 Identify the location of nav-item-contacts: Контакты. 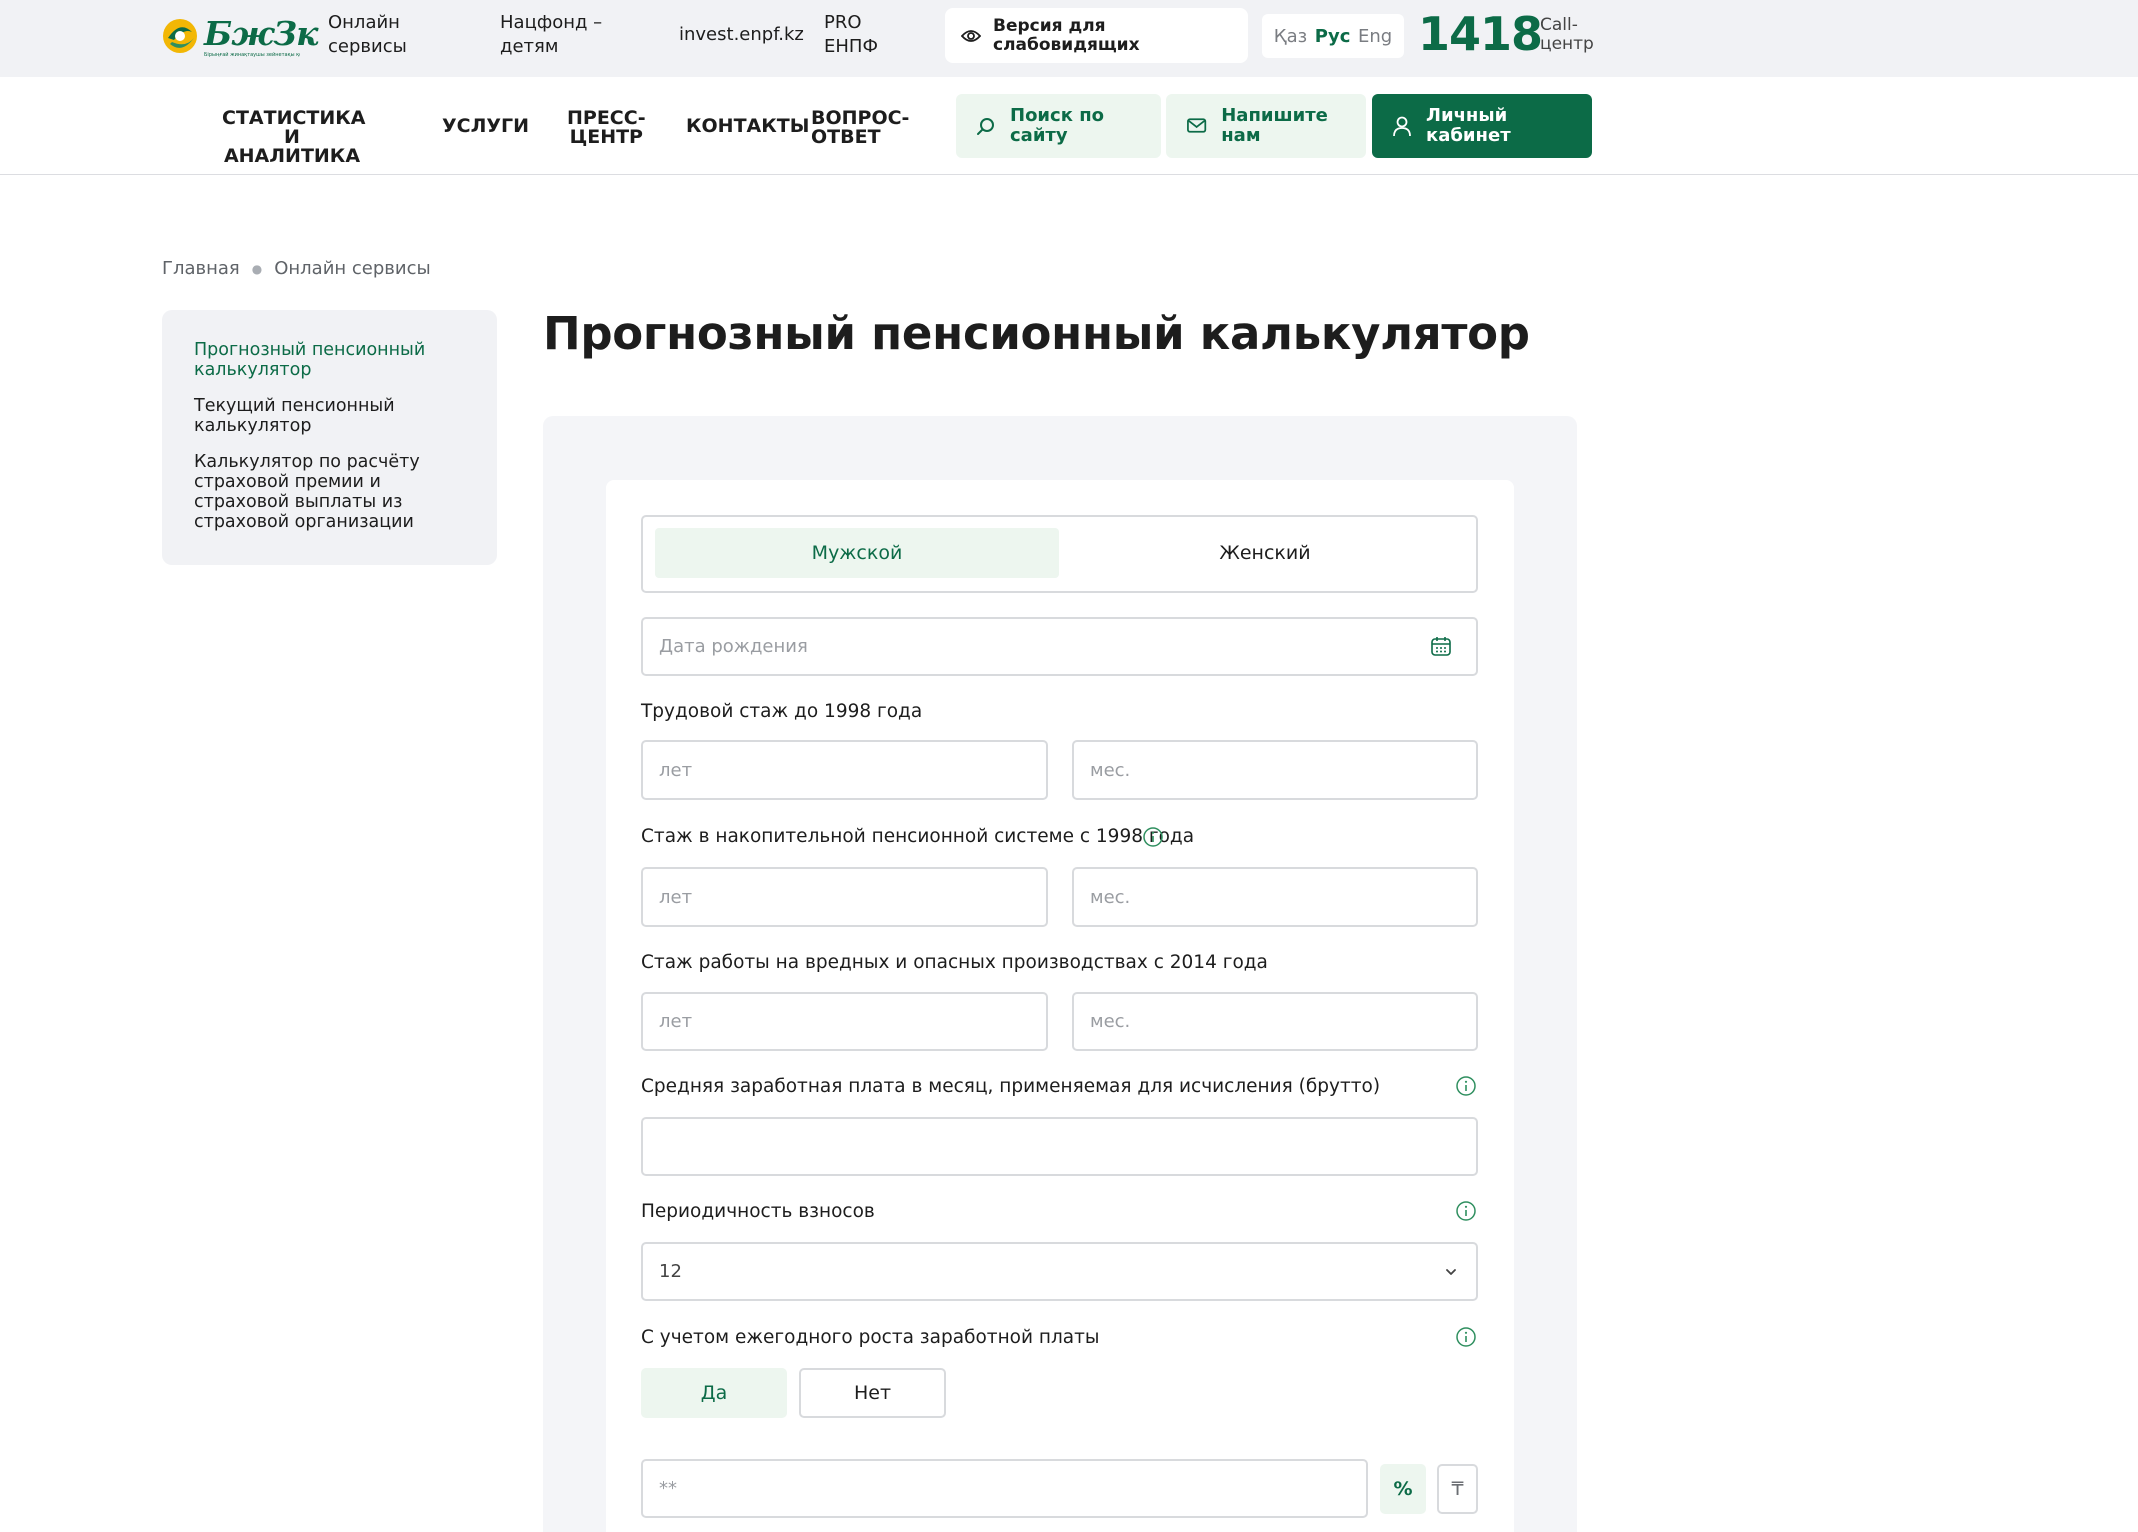
(747, 126).